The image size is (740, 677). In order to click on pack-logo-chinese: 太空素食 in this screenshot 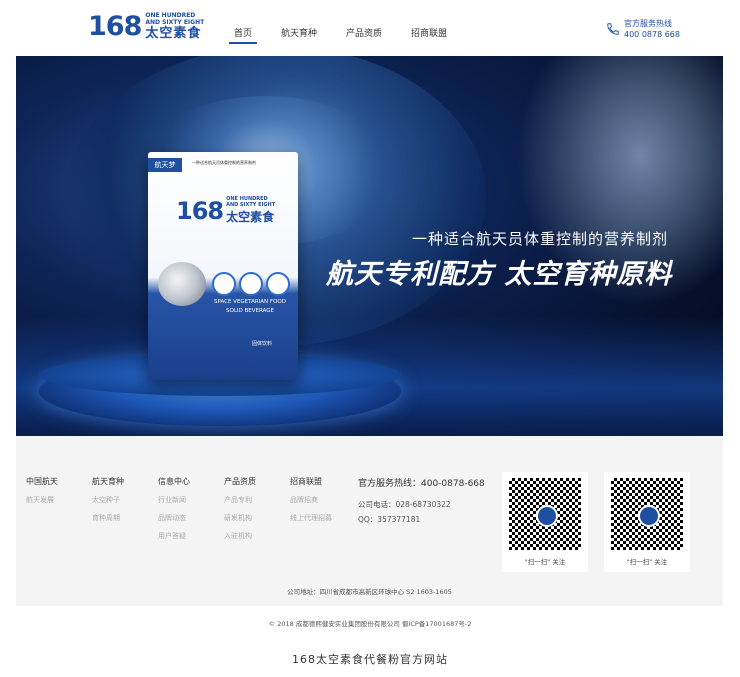, I will do `click(250, 217)`.